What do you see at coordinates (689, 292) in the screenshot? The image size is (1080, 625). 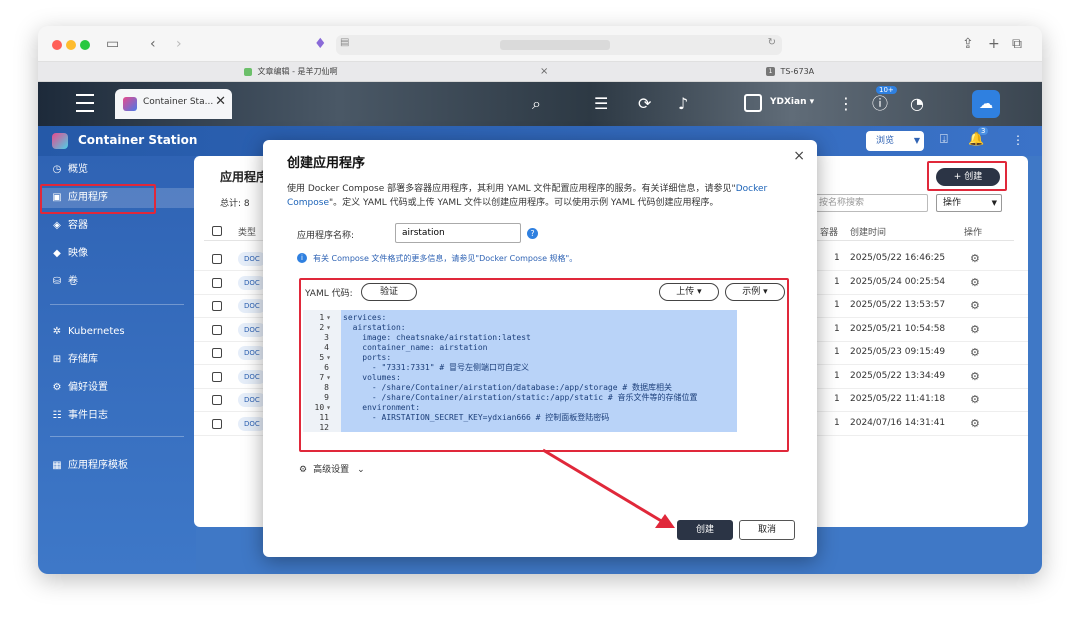 I see `upload-button: 上传 ▾` at bounding box center [689, 292].